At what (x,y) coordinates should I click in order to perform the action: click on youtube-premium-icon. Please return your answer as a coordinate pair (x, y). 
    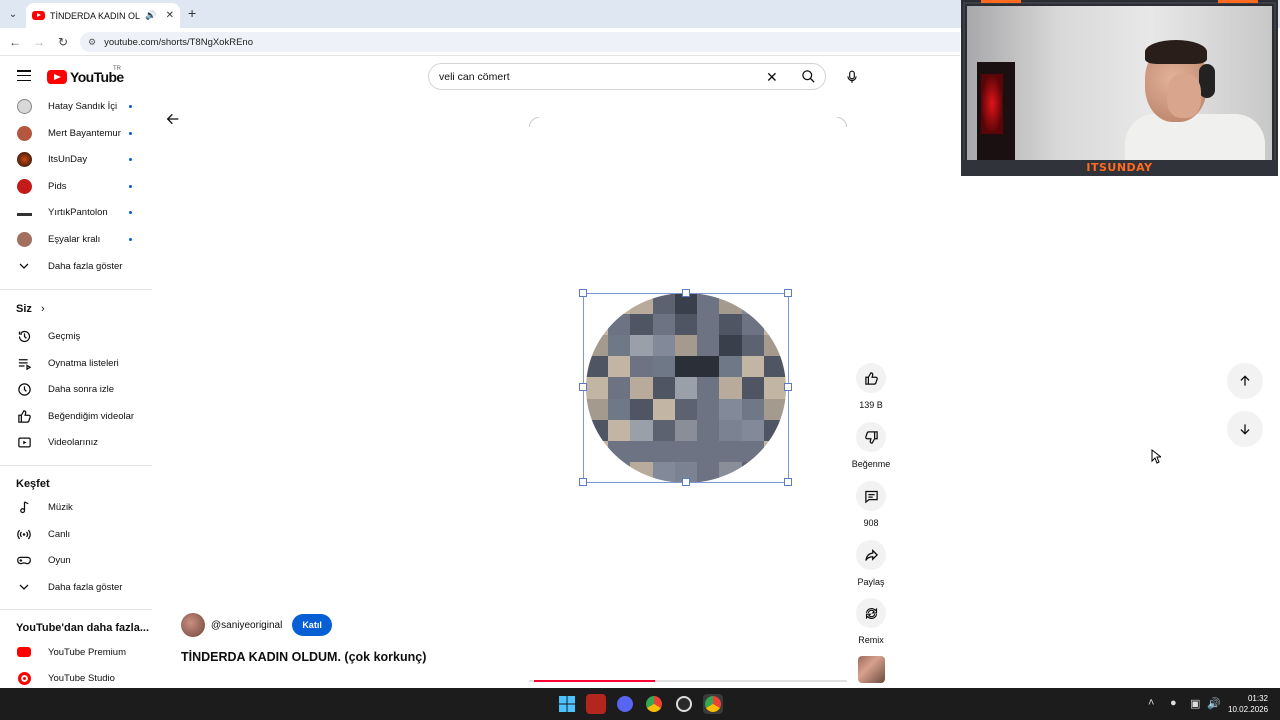
    Looking at the image, I should click on (24, 652).